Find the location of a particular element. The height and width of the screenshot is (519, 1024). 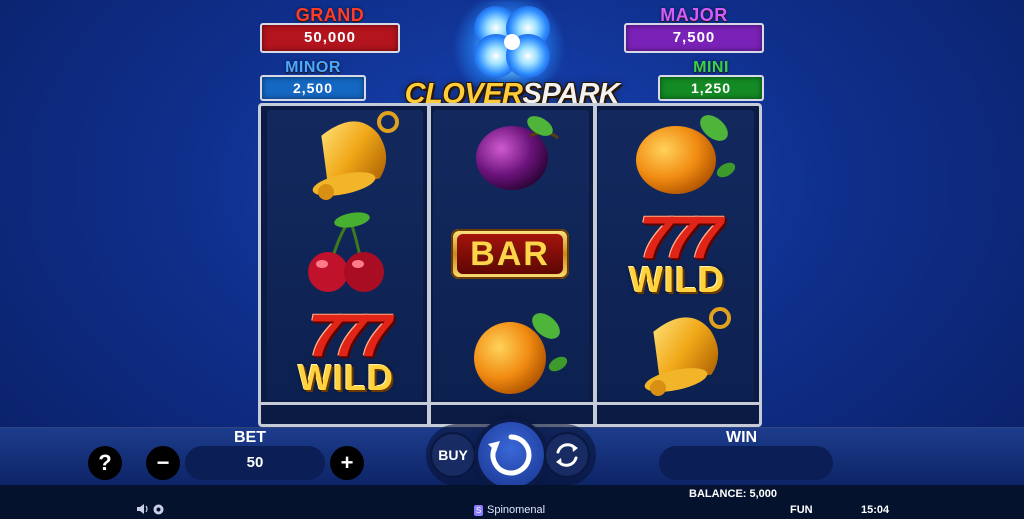

win-value is located at coordinates (746, 463).